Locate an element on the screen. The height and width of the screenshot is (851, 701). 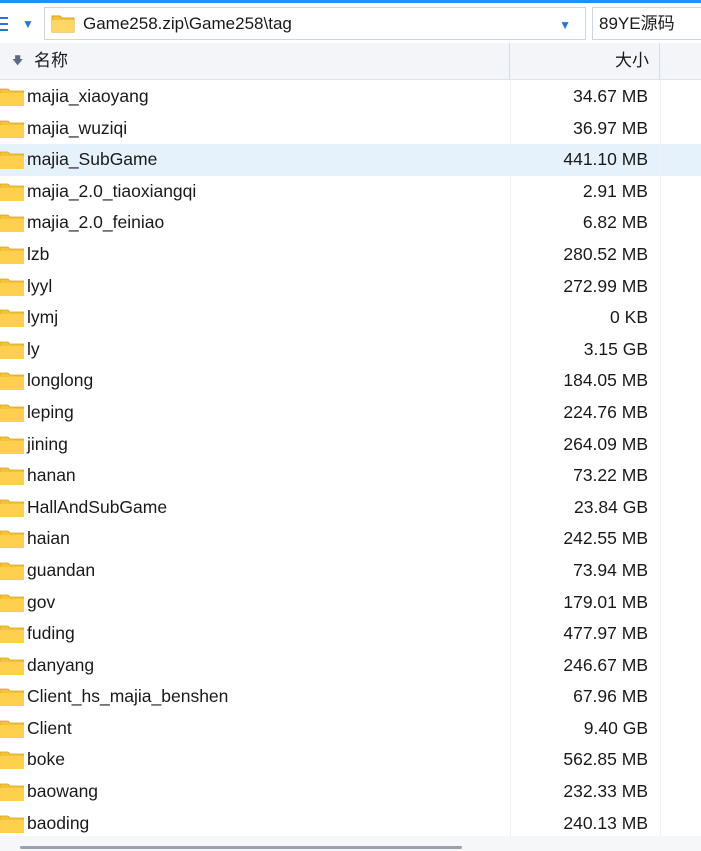
name-cell: majia_xiaoyang is located at coordinates (255, 97).